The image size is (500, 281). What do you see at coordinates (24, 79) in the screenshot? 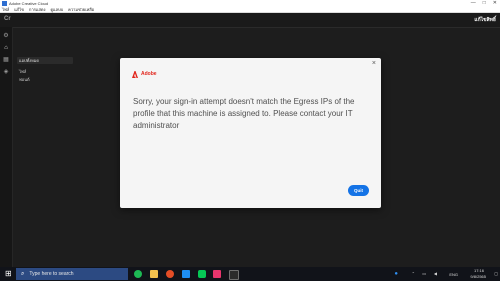
I see `sidebar-item-fonts: ฟอนต์` at bounding box center [24, 79].